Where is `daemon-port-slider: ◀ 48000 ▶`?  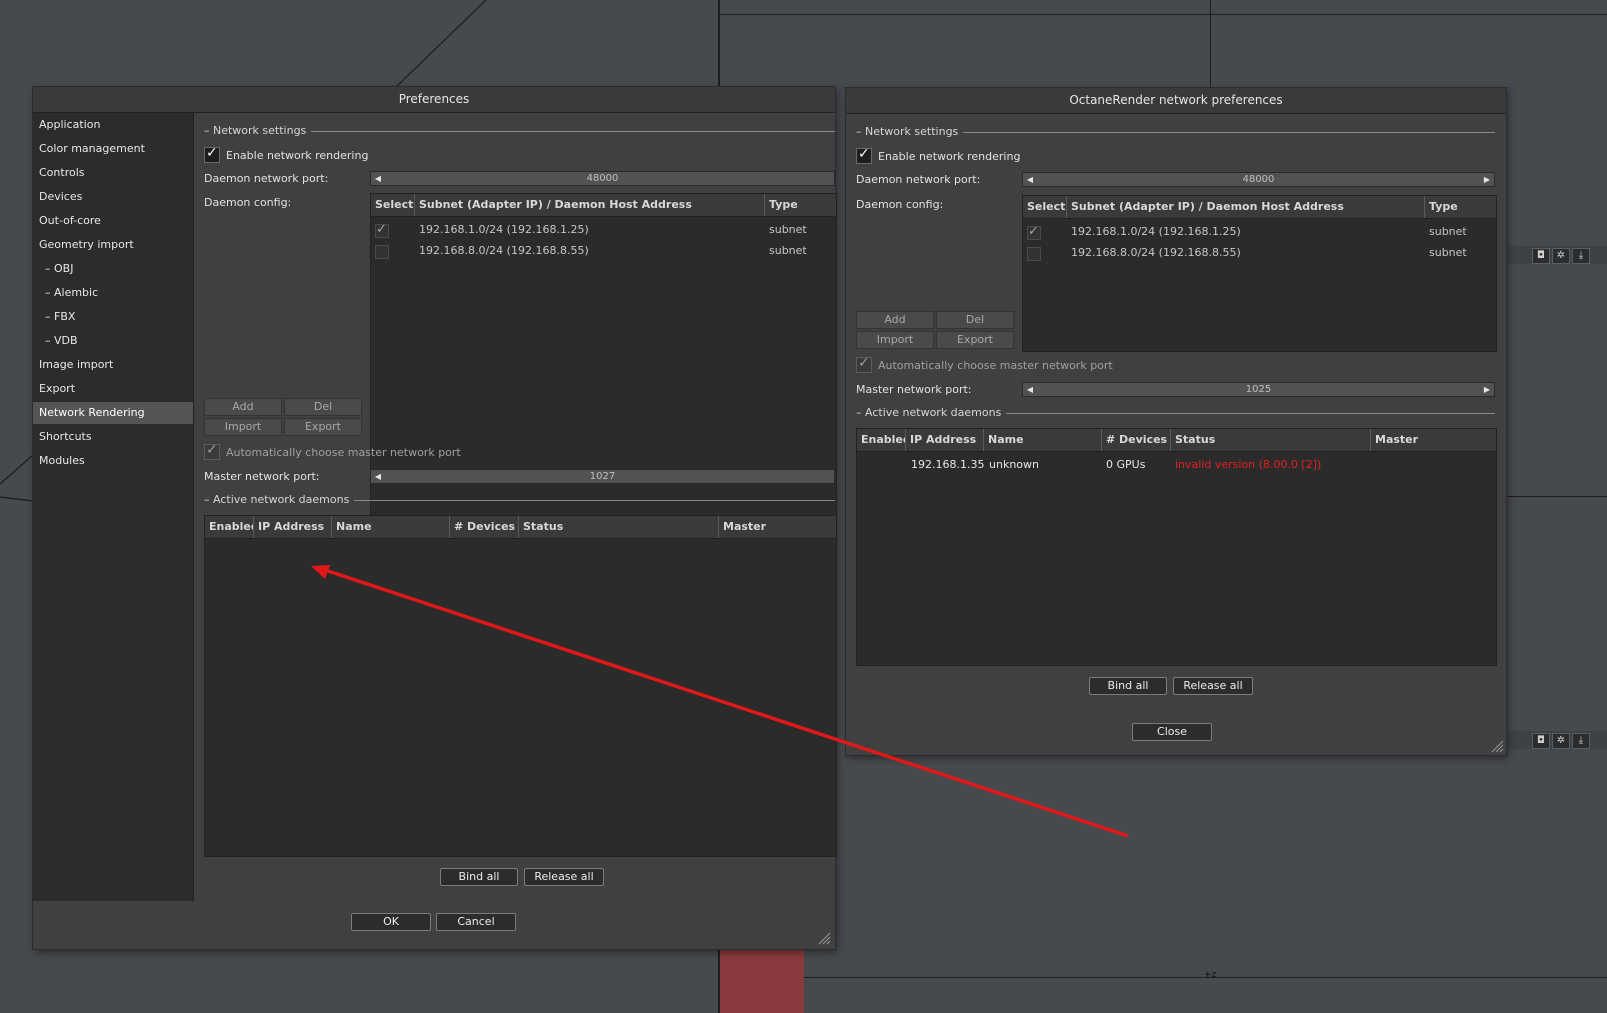 daemon-port-slider: ◀ 48000 ▶ is located at coordinates (1258, 179).